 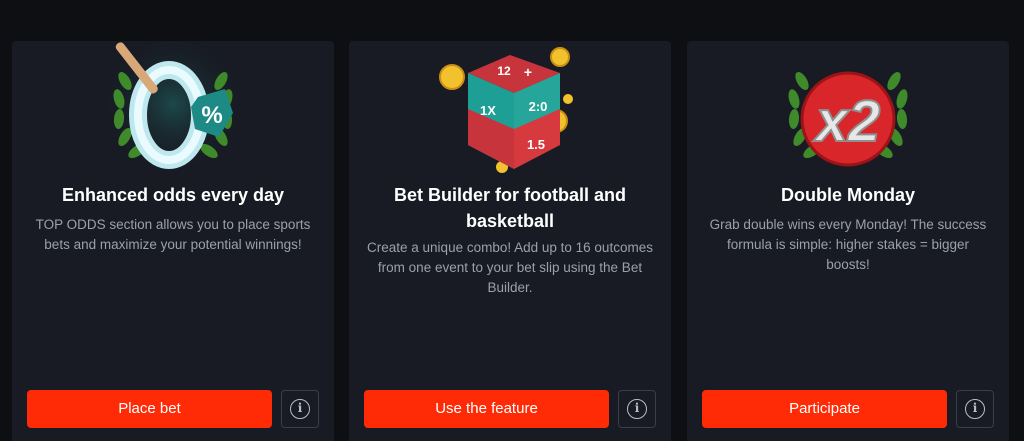 I want to click on participate-button: Participate, so click(x=824, y=409).